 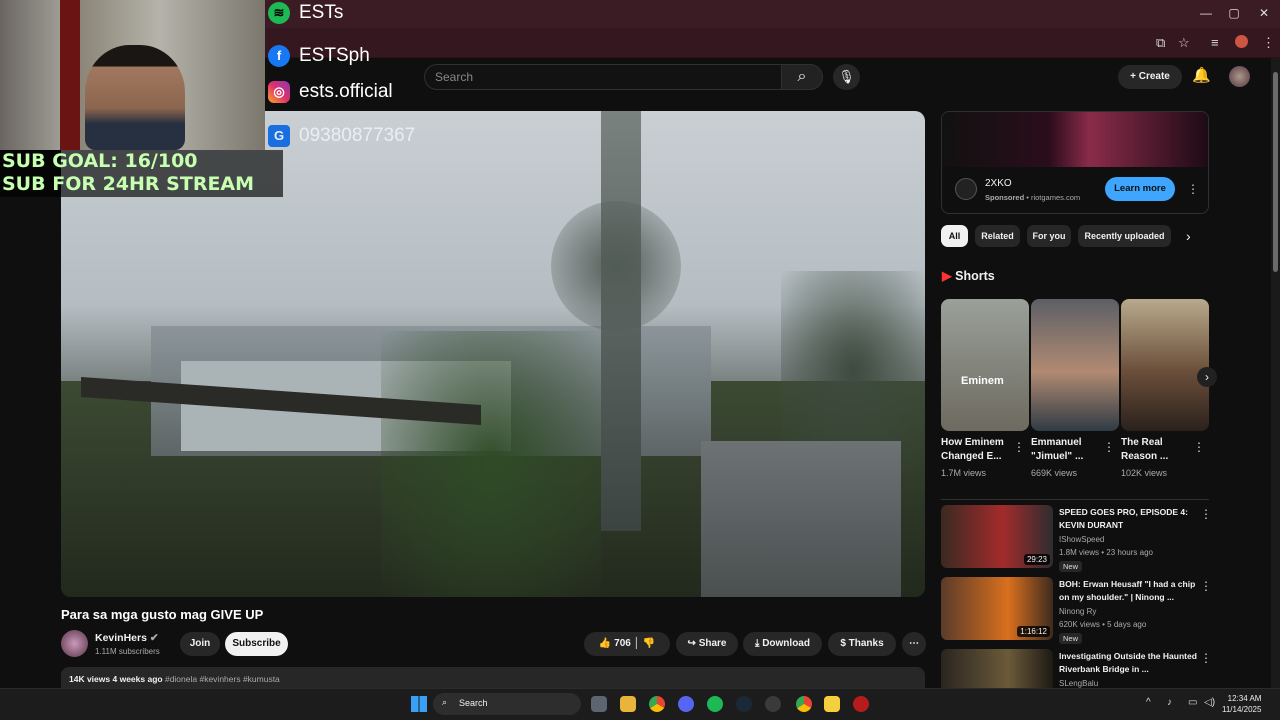 I want to click on chrome-active-icon, so click(x=804, y=704).